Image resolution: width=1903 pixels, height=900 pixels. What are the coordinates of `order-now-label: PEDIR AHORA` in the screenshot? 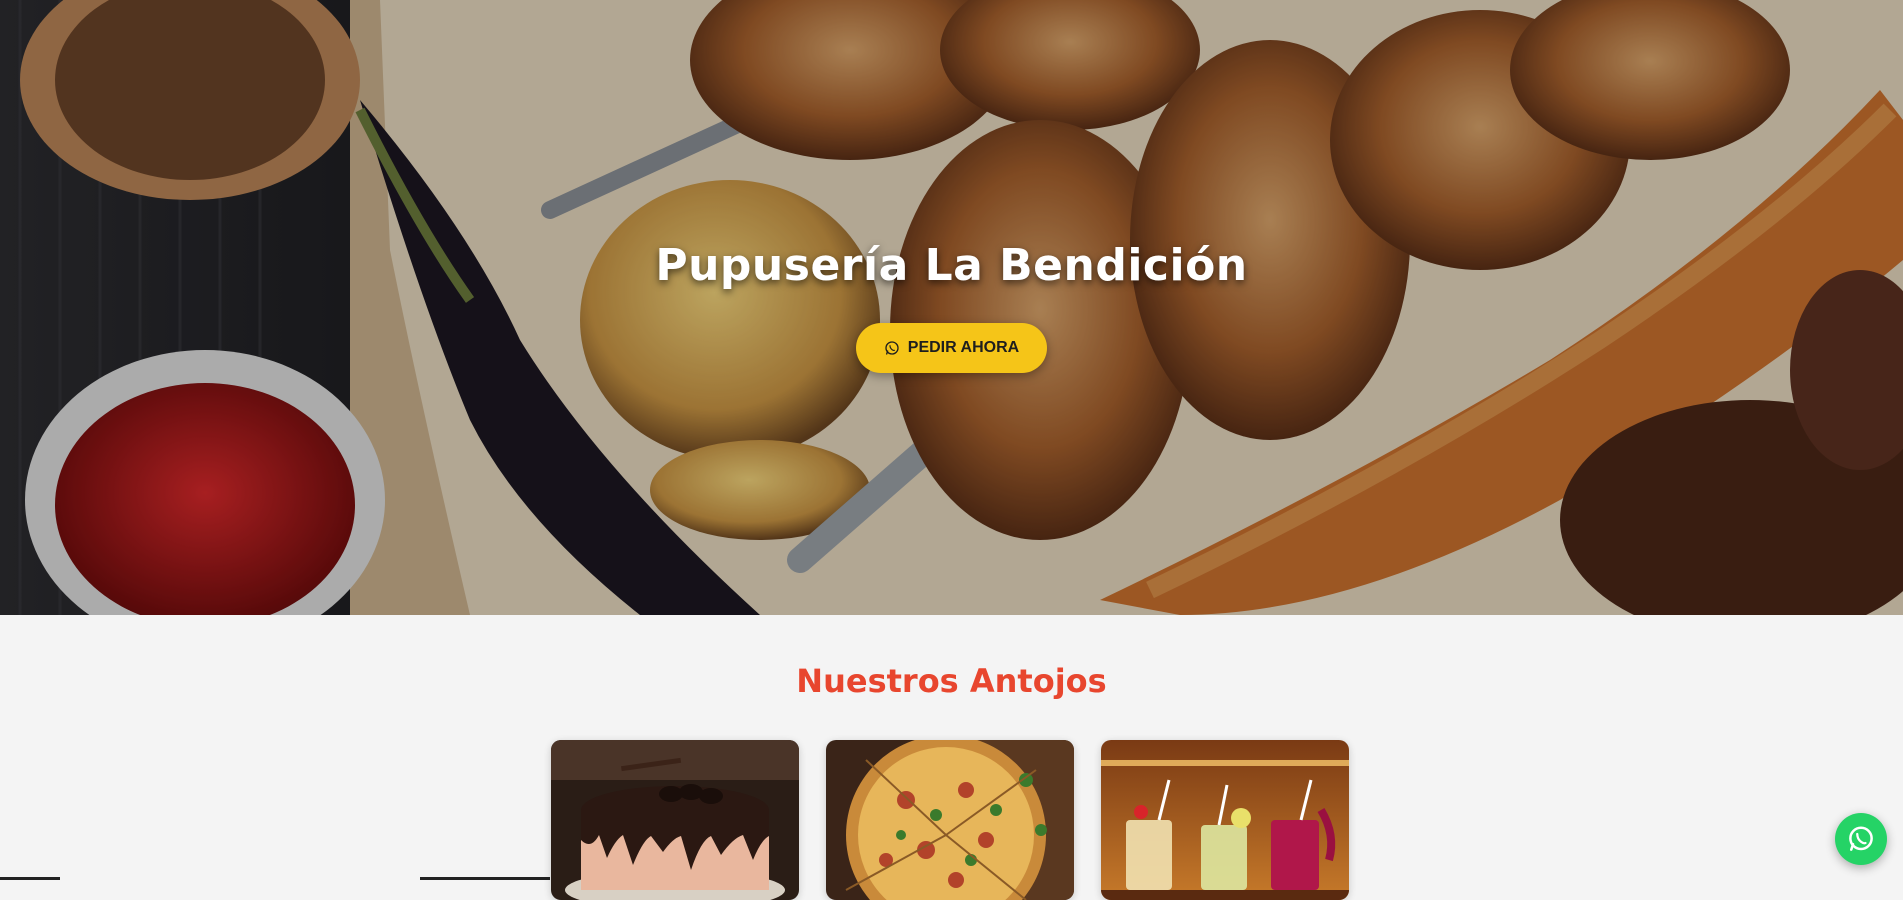 It's located at (963, 347).